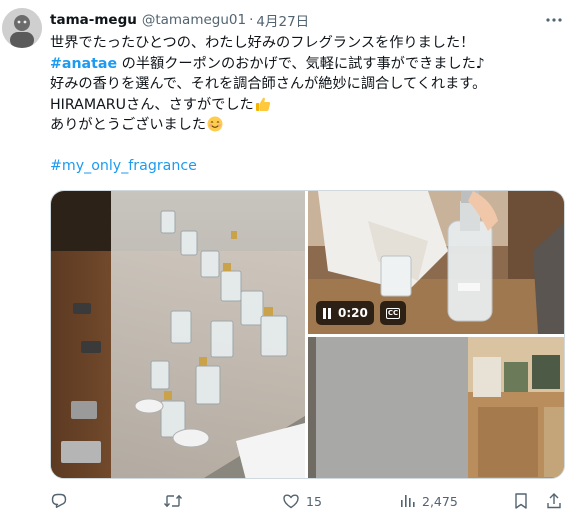 This screenshot has height=511, width=573. Describe the element at coordinates (93, 20) in the screenshot. I see `display-name: tama-megu` at that location.